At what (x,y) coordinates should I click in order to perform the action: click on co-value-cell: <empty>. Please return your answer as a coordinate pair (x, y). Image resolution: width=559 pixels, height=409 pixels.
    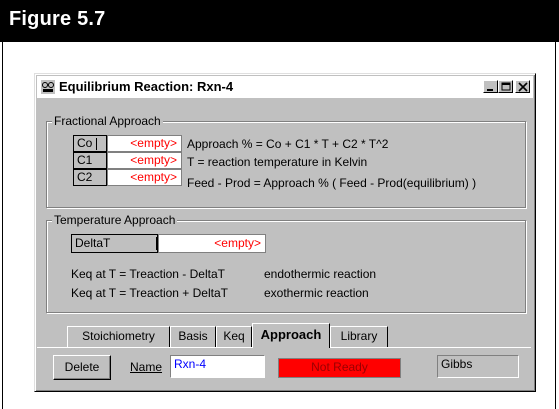
    Looking at the image, I should click on (144, 143).